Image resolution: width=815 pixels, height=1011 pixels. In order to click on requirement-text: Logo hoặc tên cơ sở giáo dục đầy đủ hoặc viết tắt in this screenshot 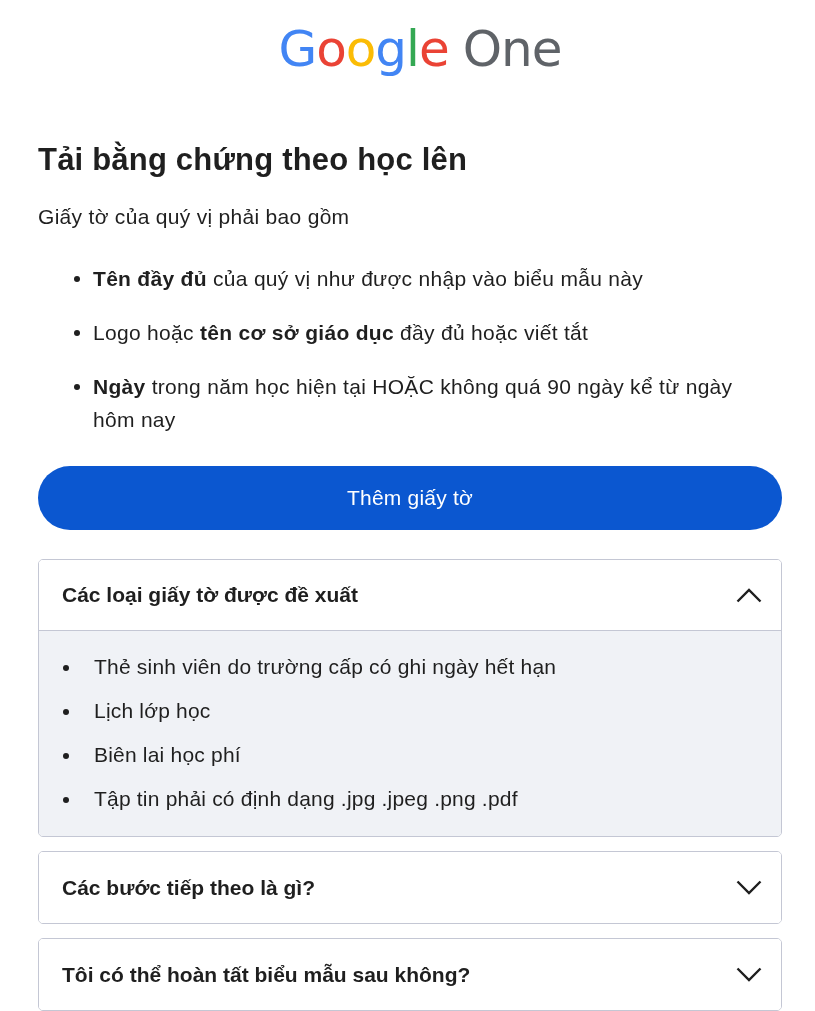, I will do `click(341, 333)`.